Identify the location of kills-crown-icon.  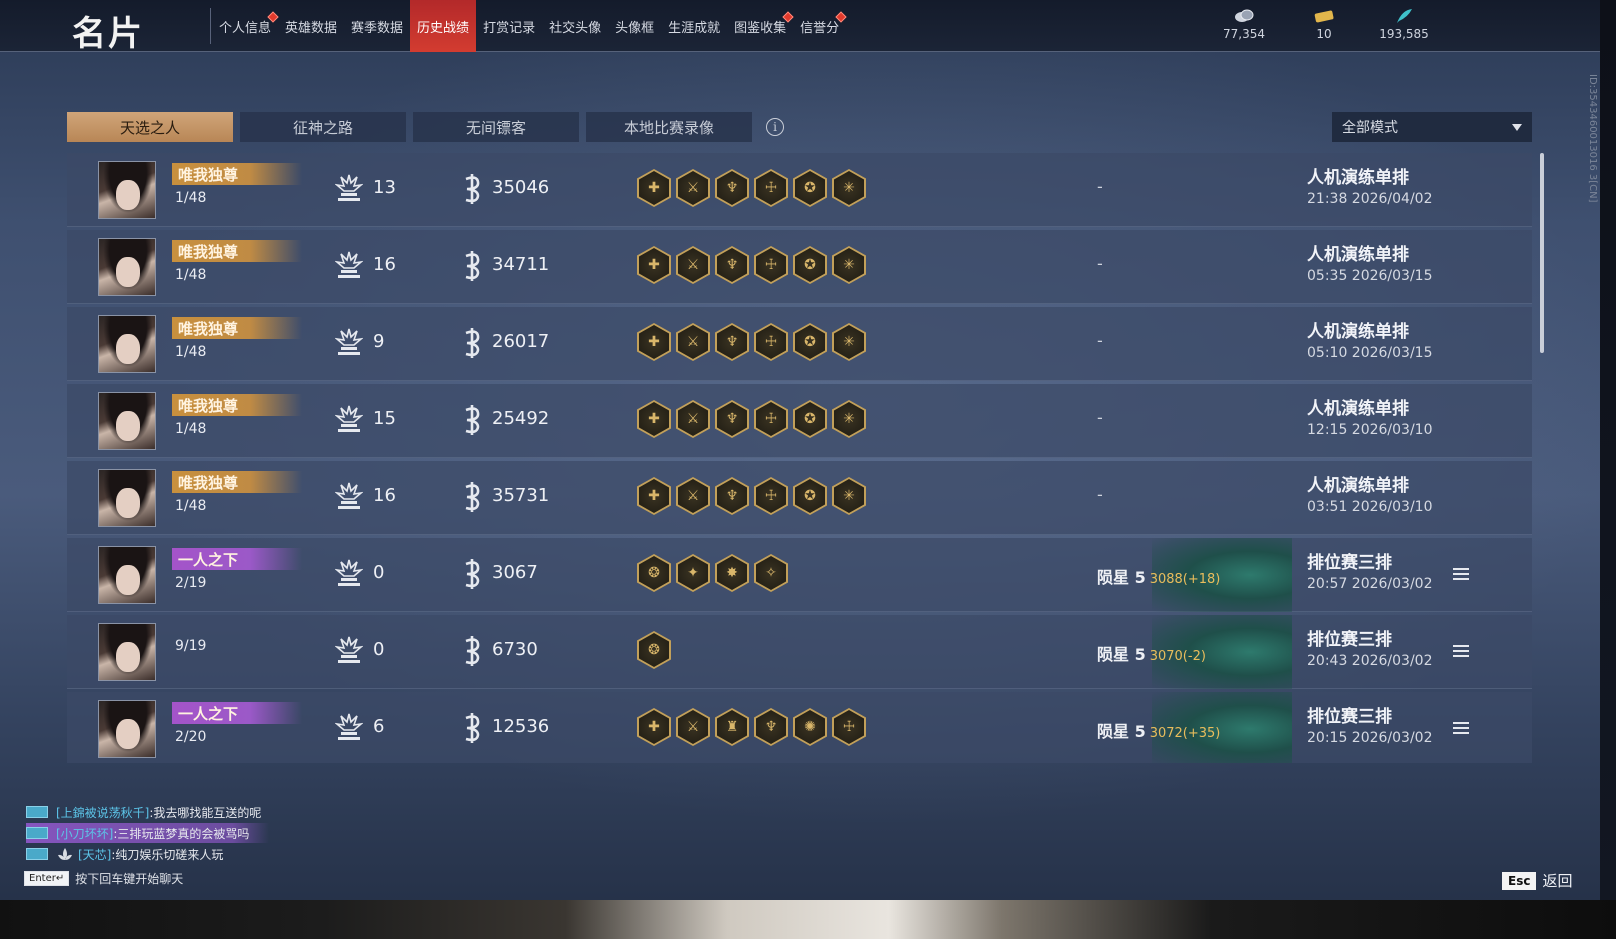
(349, 419).